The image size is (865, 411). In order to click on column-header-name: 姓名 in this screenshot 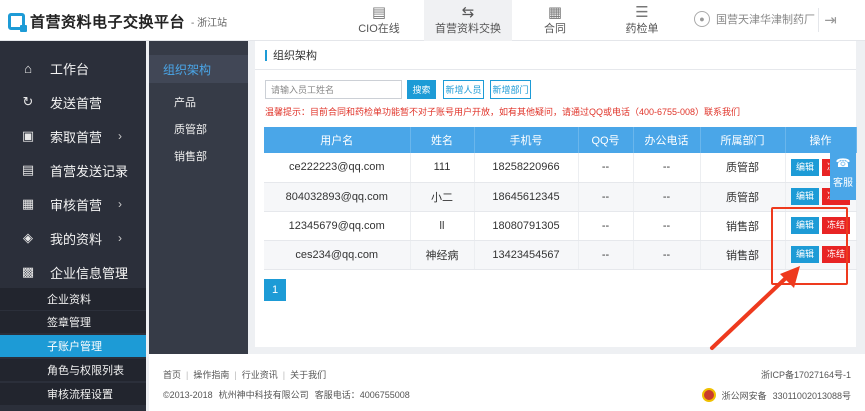, I will do `click(442, 140)`.